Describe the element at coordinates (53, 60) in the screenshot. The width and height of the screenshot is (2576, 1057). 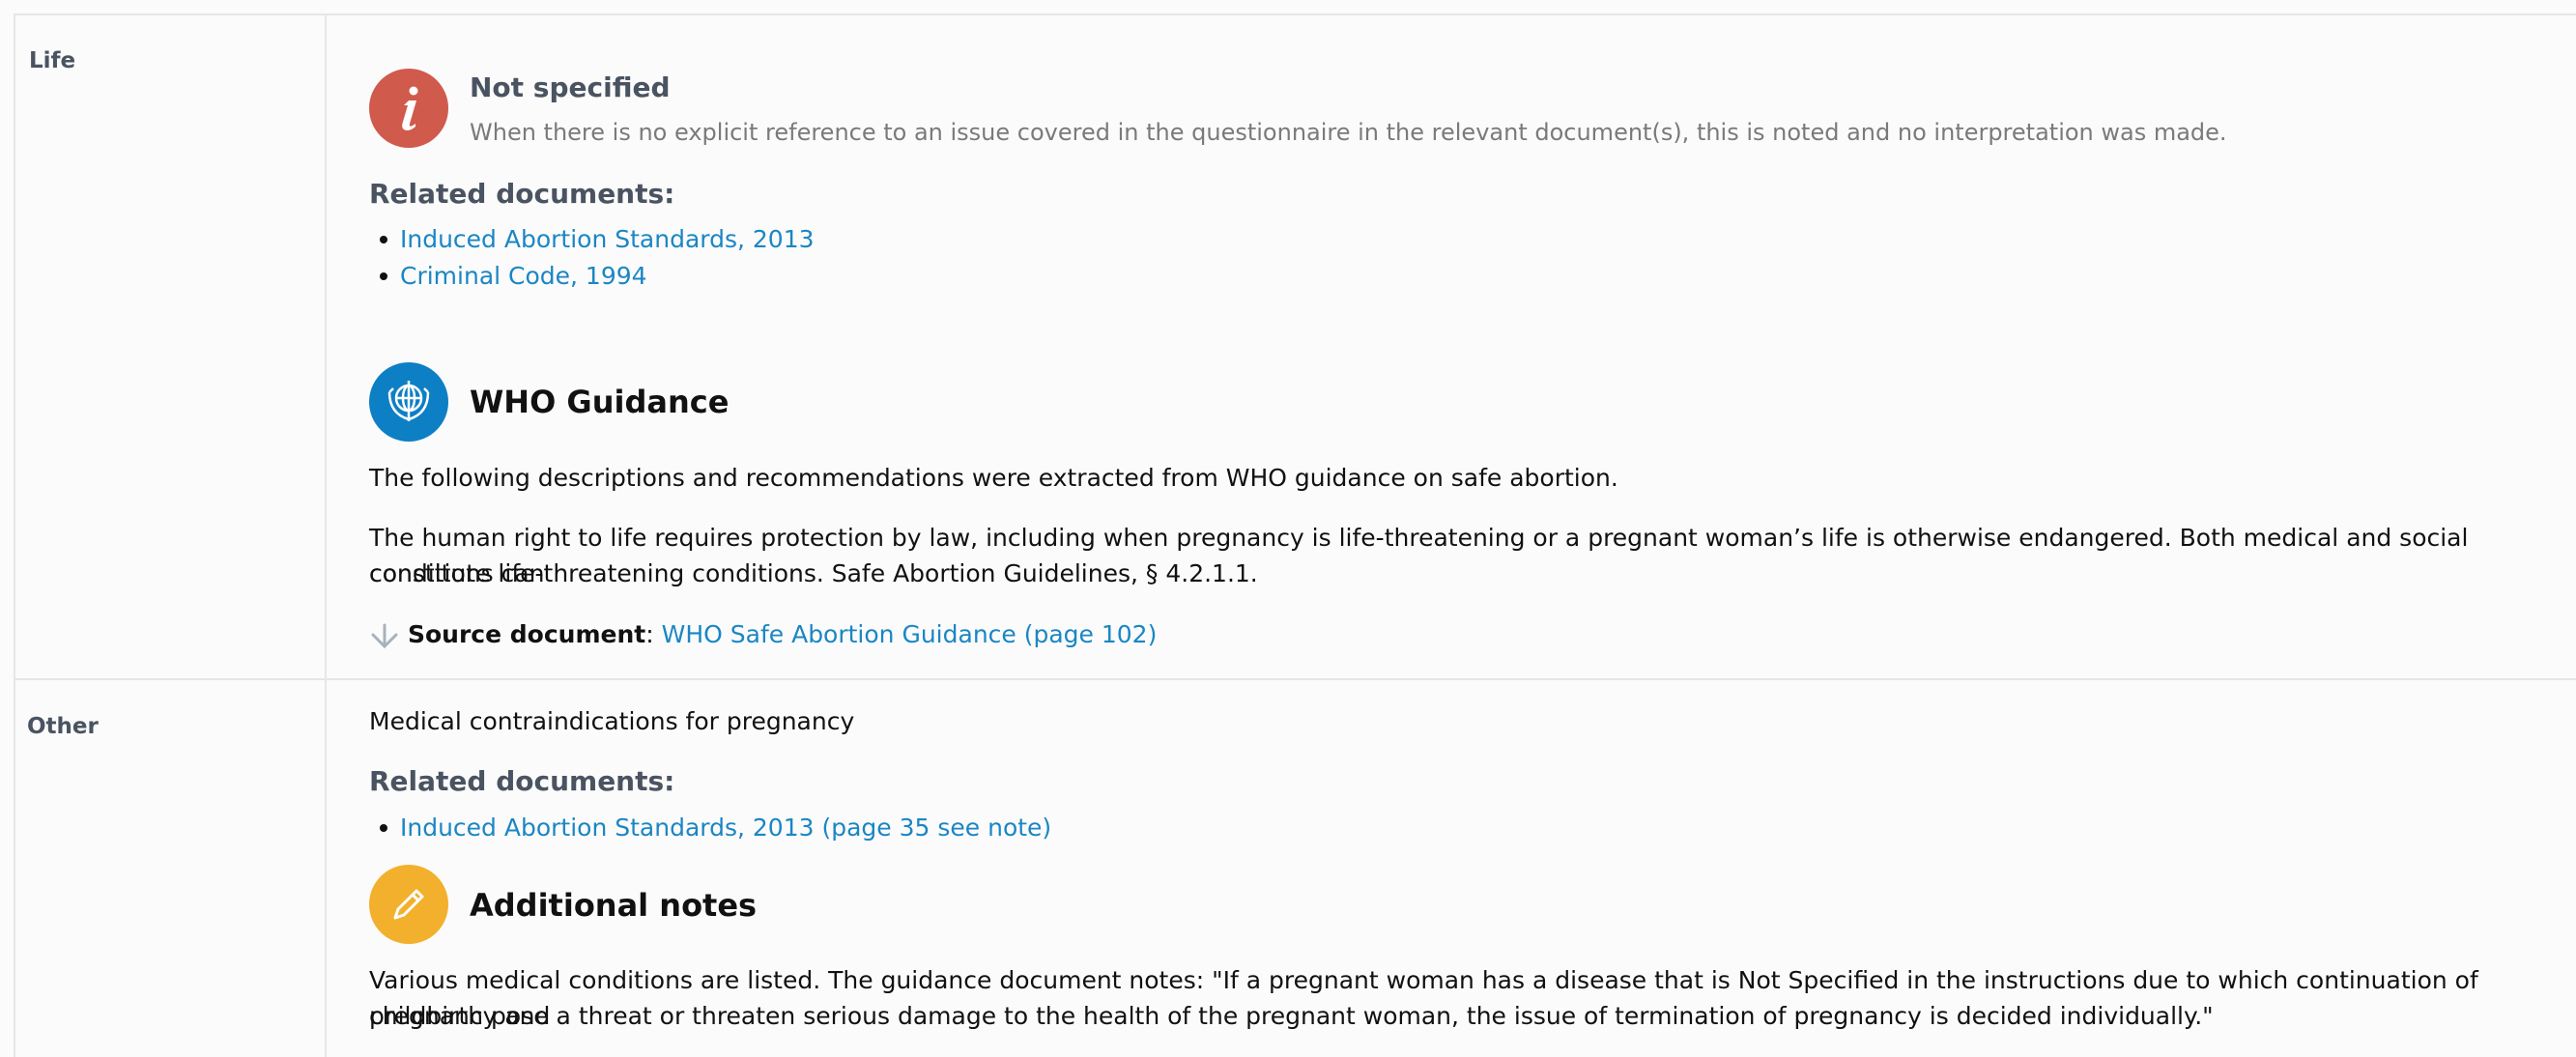
I see `row-label-life: Life` at that location.